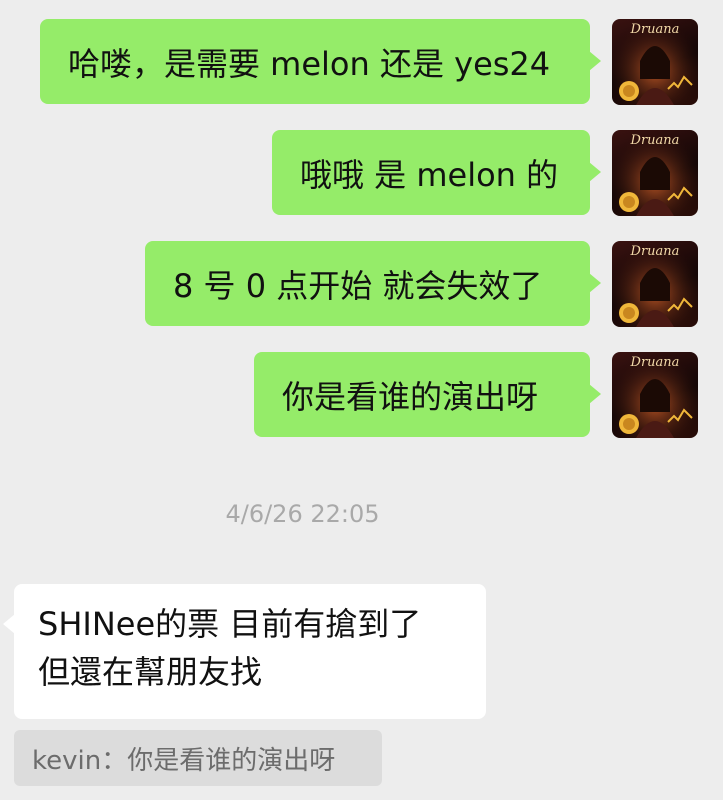 Image resolution: width=723 pixels, height=800 pixels. I want to click on outgoing-message-bubble: 8 号 0 点开始 就会失效了, so click(373, 283).